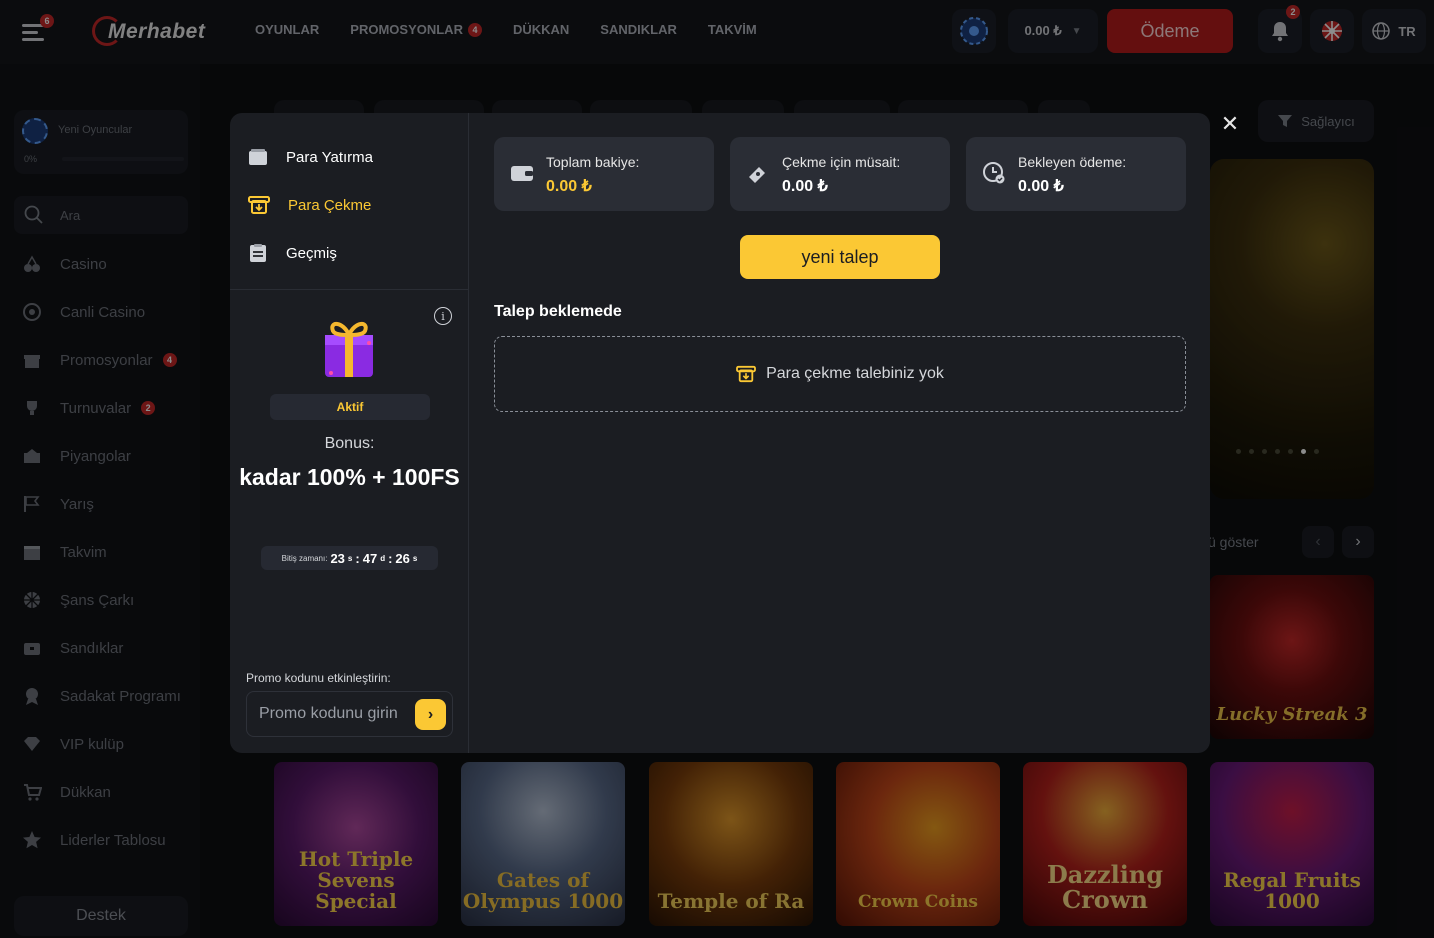 The width and height of the screenshot is (1434, 938). I want to click on timer-seconds: 26, so click(402, 558).